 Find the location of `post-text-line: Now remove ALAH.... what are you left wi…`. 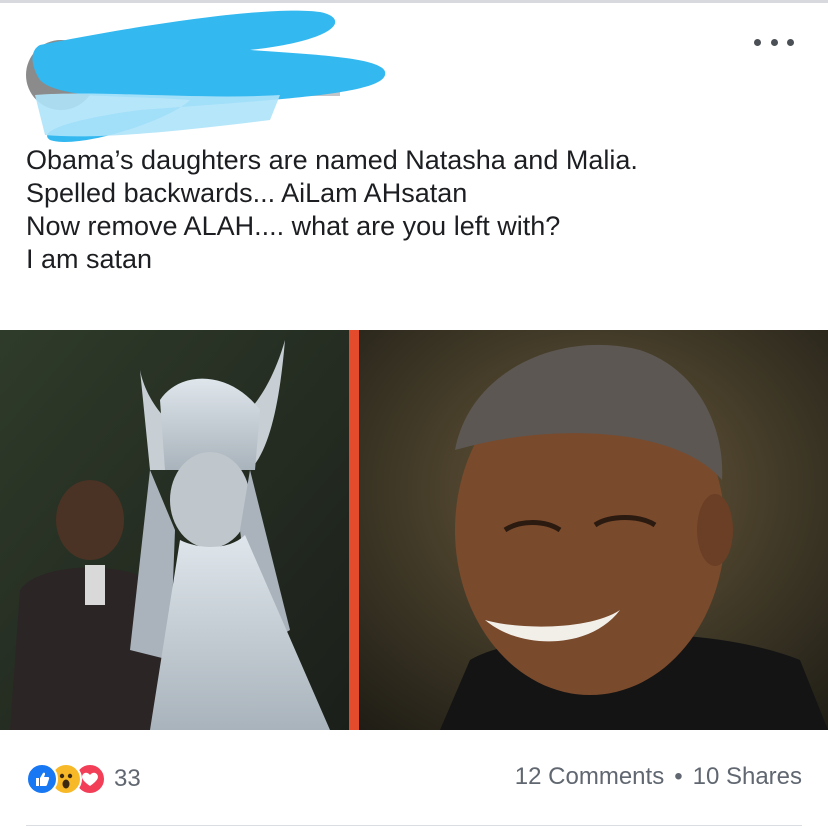

post-text-line: Now remove ALAH.... what are you left wi… is located at coordinates (293, 226).